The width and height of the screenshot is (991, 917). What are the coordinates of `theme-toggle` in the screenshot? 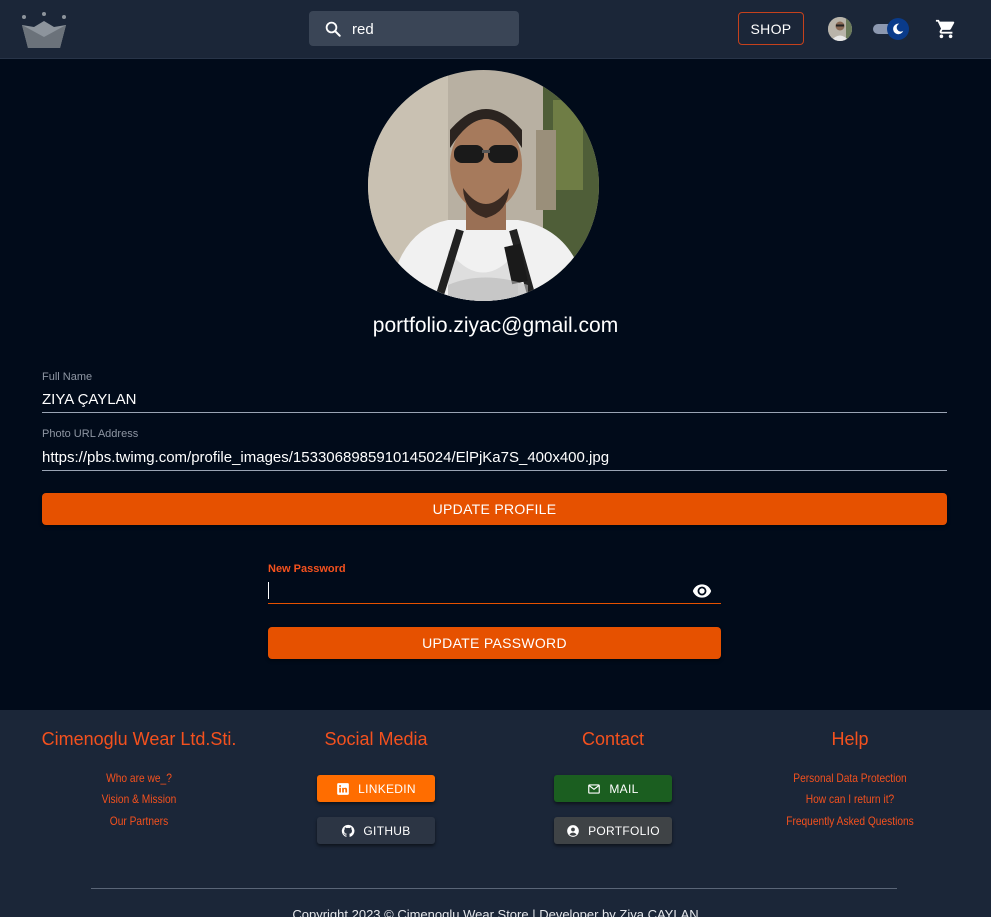 It's located at (891, 29).